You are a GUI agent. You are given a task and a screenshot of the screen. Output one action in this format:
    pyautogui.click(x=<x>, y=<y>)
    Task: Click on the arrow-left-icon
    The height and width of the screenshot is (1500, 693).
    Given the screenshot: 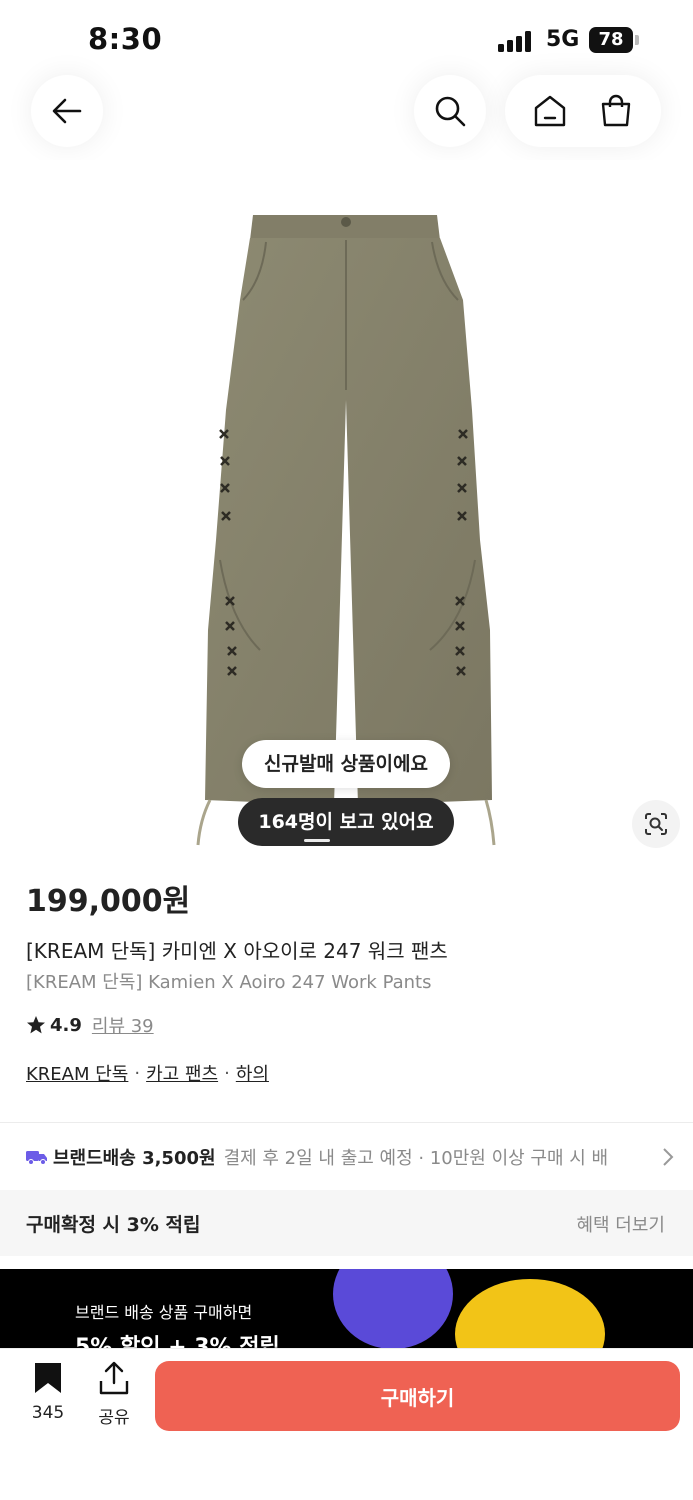 What is the action you would take?
    pyautogui.click(x=67, y=111)
    